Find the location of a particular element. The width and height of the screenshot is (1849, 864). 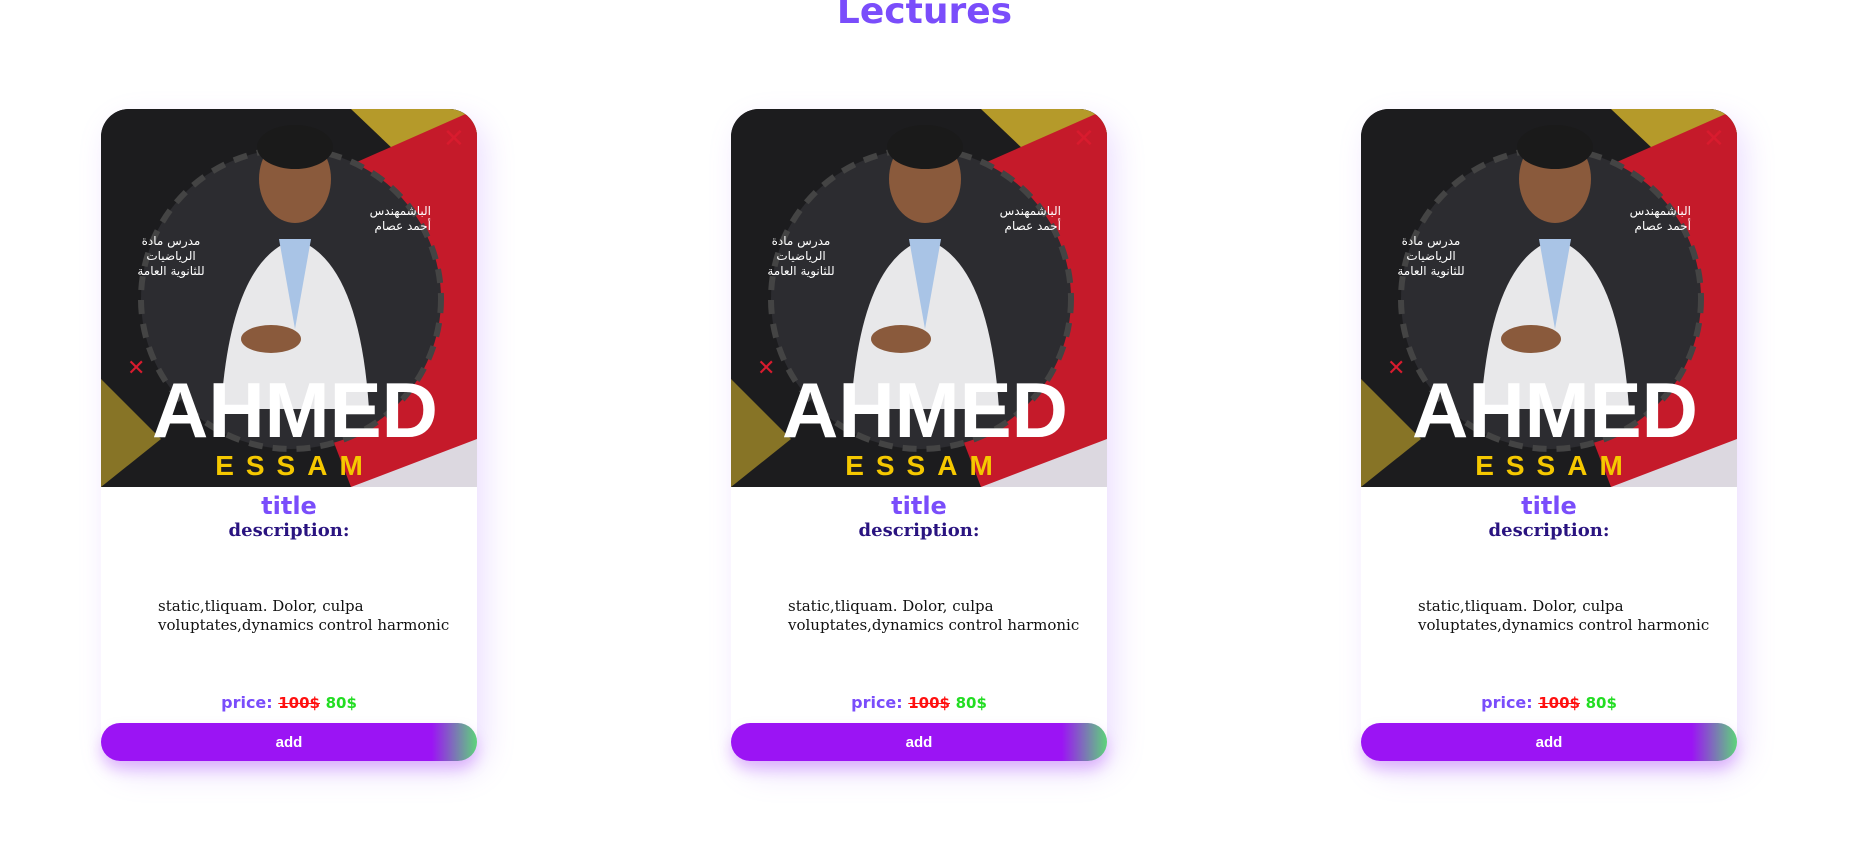

page-title: Lectures is located at coordinates (924, 16).